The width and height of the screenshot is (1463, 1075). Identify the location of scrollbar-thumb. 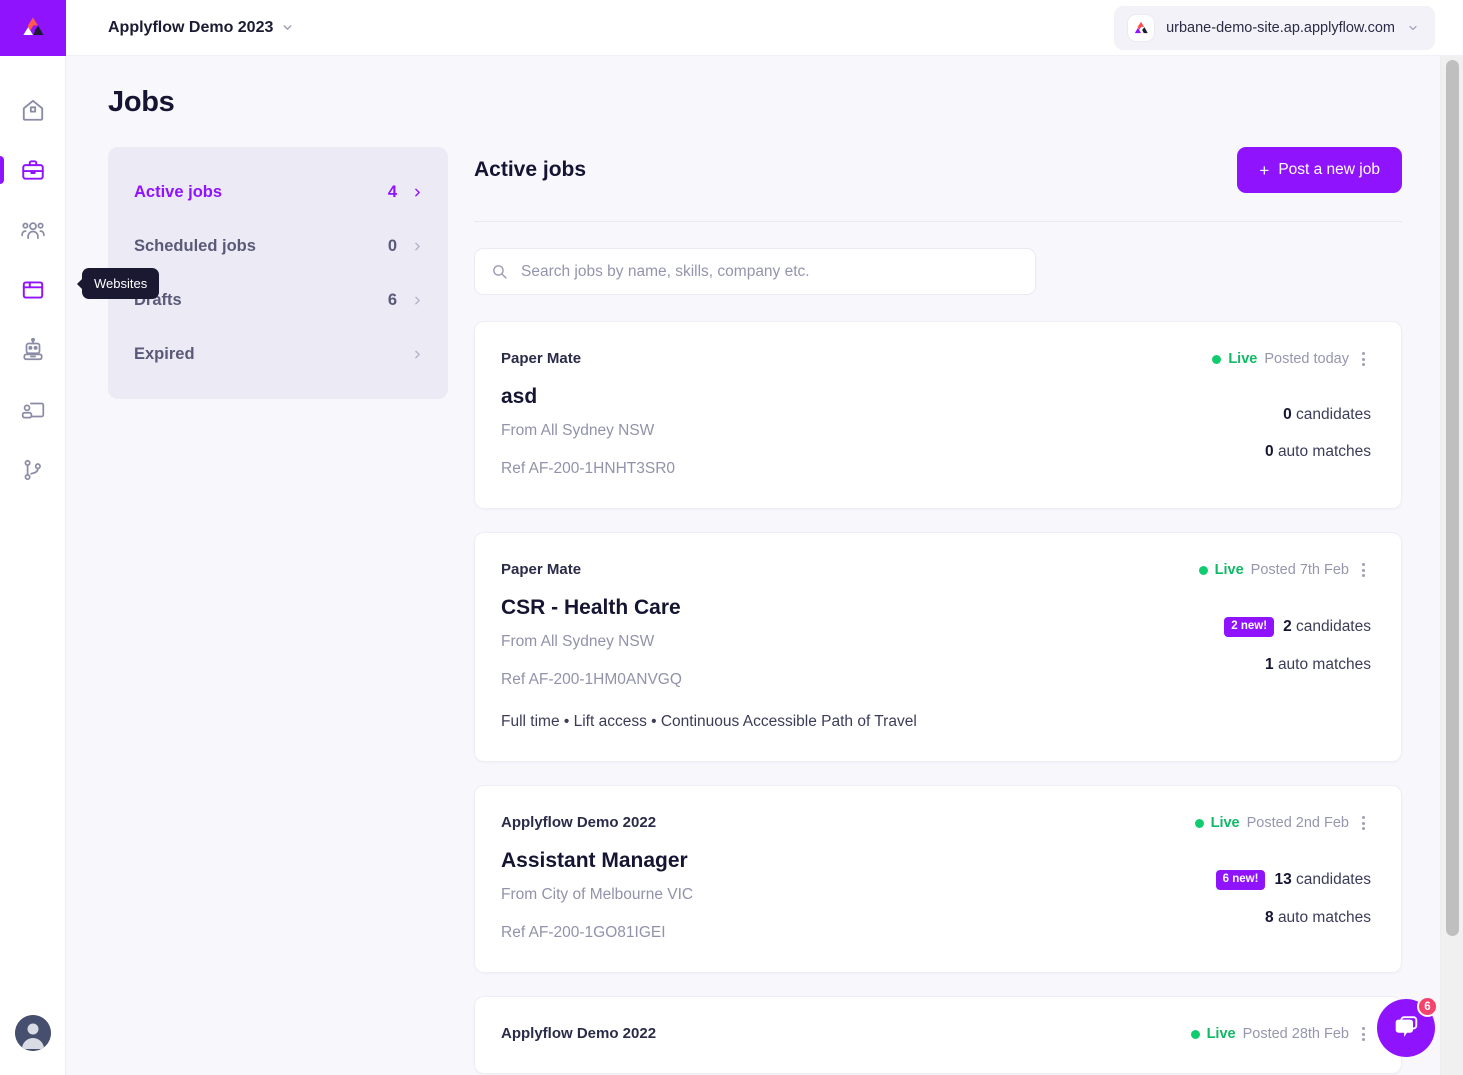
(1452, 498).